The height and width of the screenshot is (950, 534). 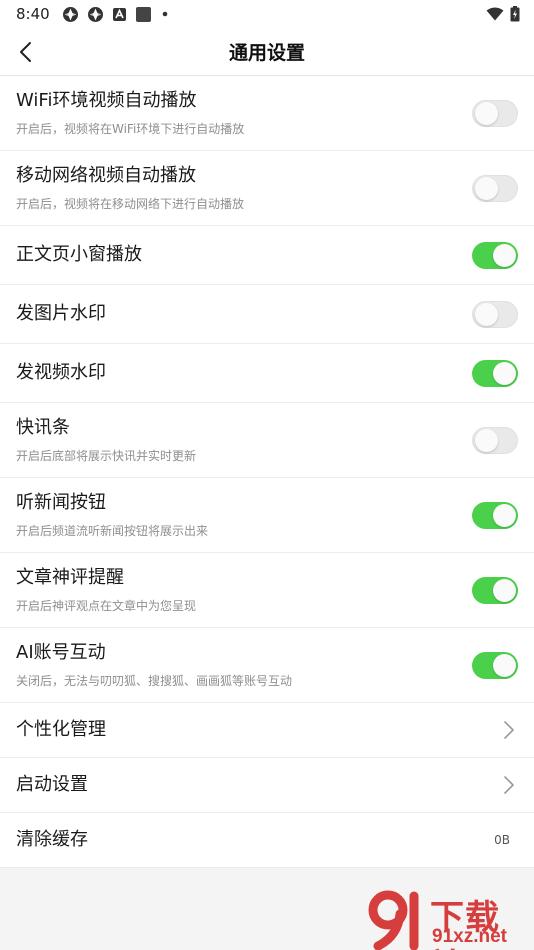 I want to click on setting-description: 开启后，视频将在WiFi环境下进行自动播放, so click(x=130, y=129).